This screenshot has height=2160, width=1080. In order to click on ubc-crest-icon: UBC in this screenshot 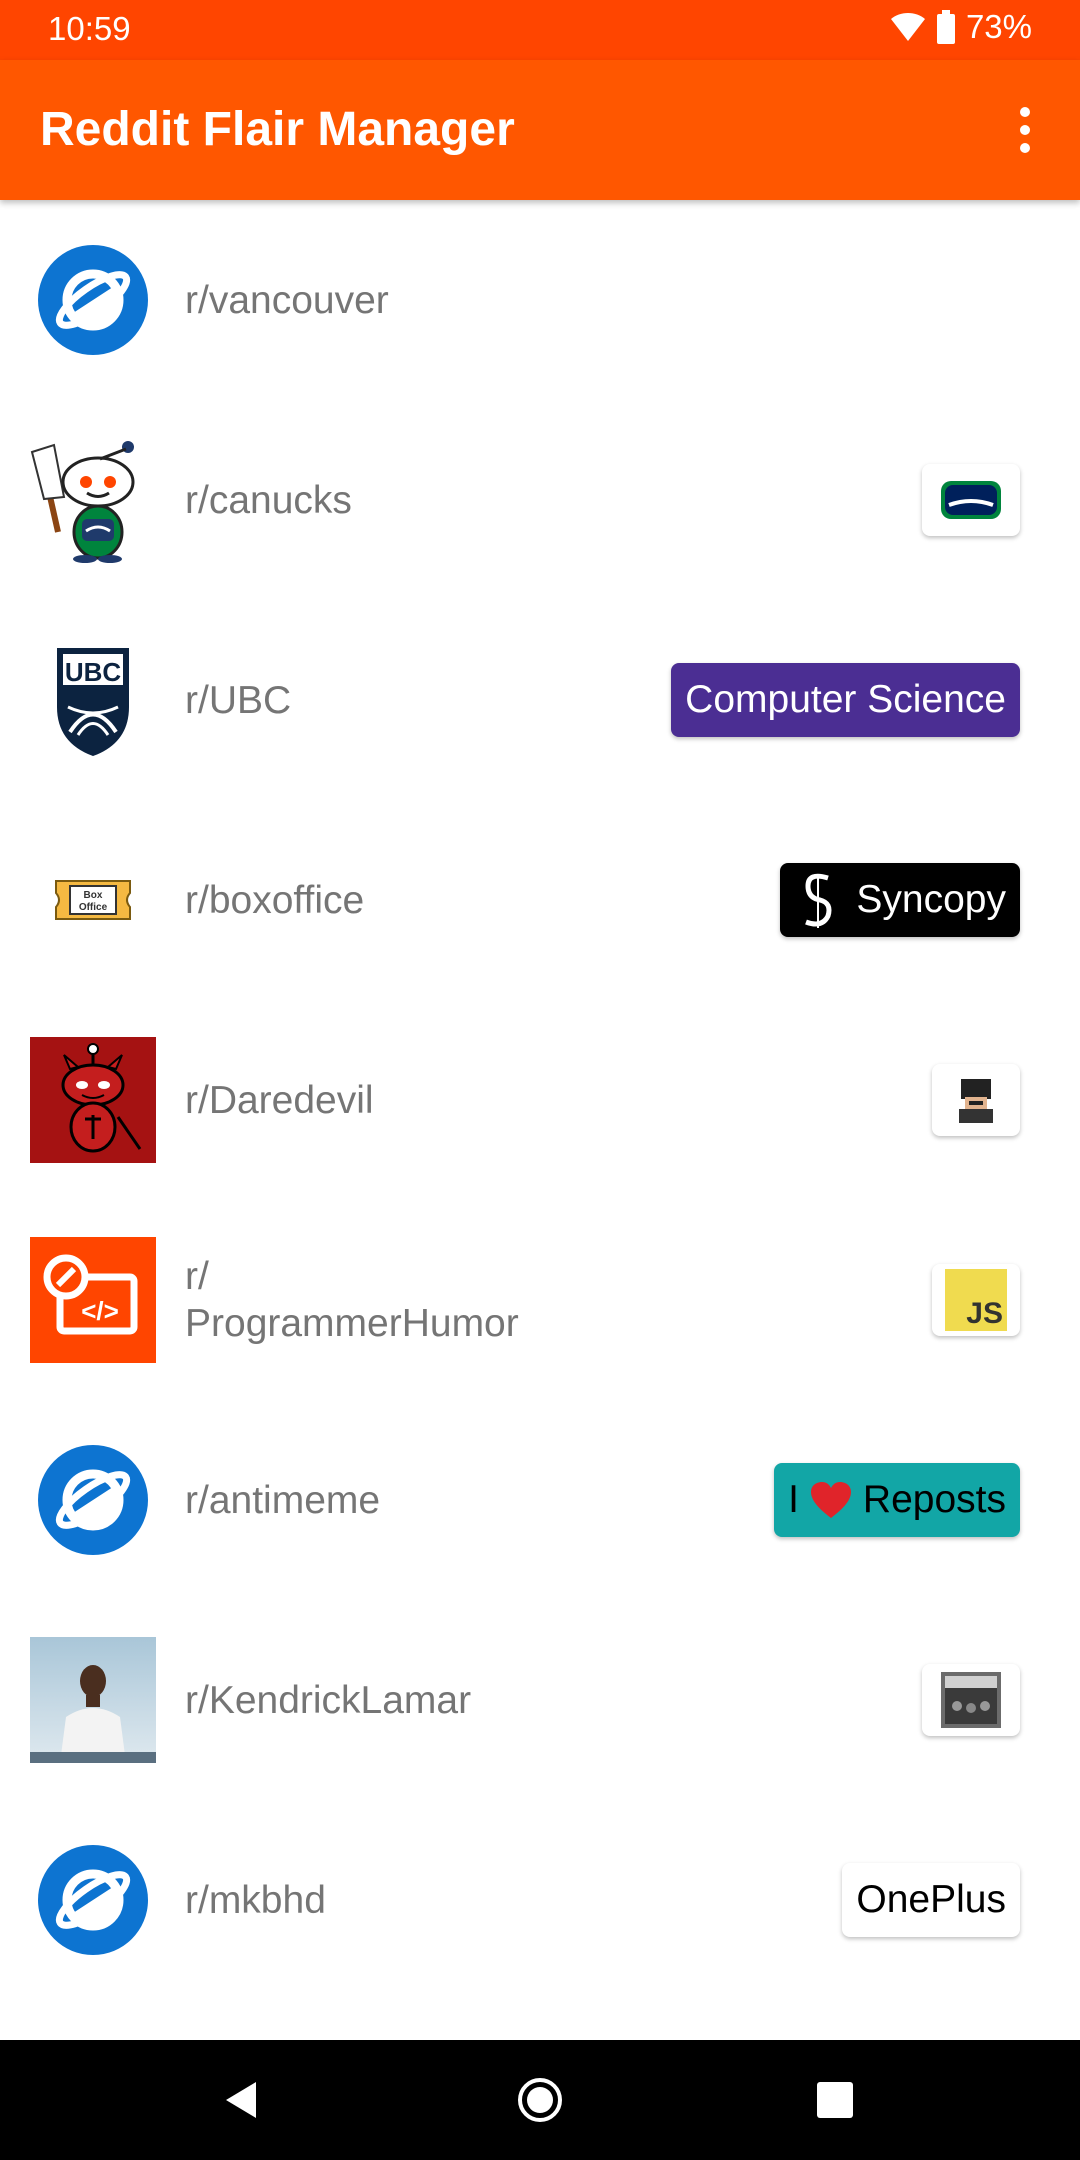, I will do `click(93, 702)`.